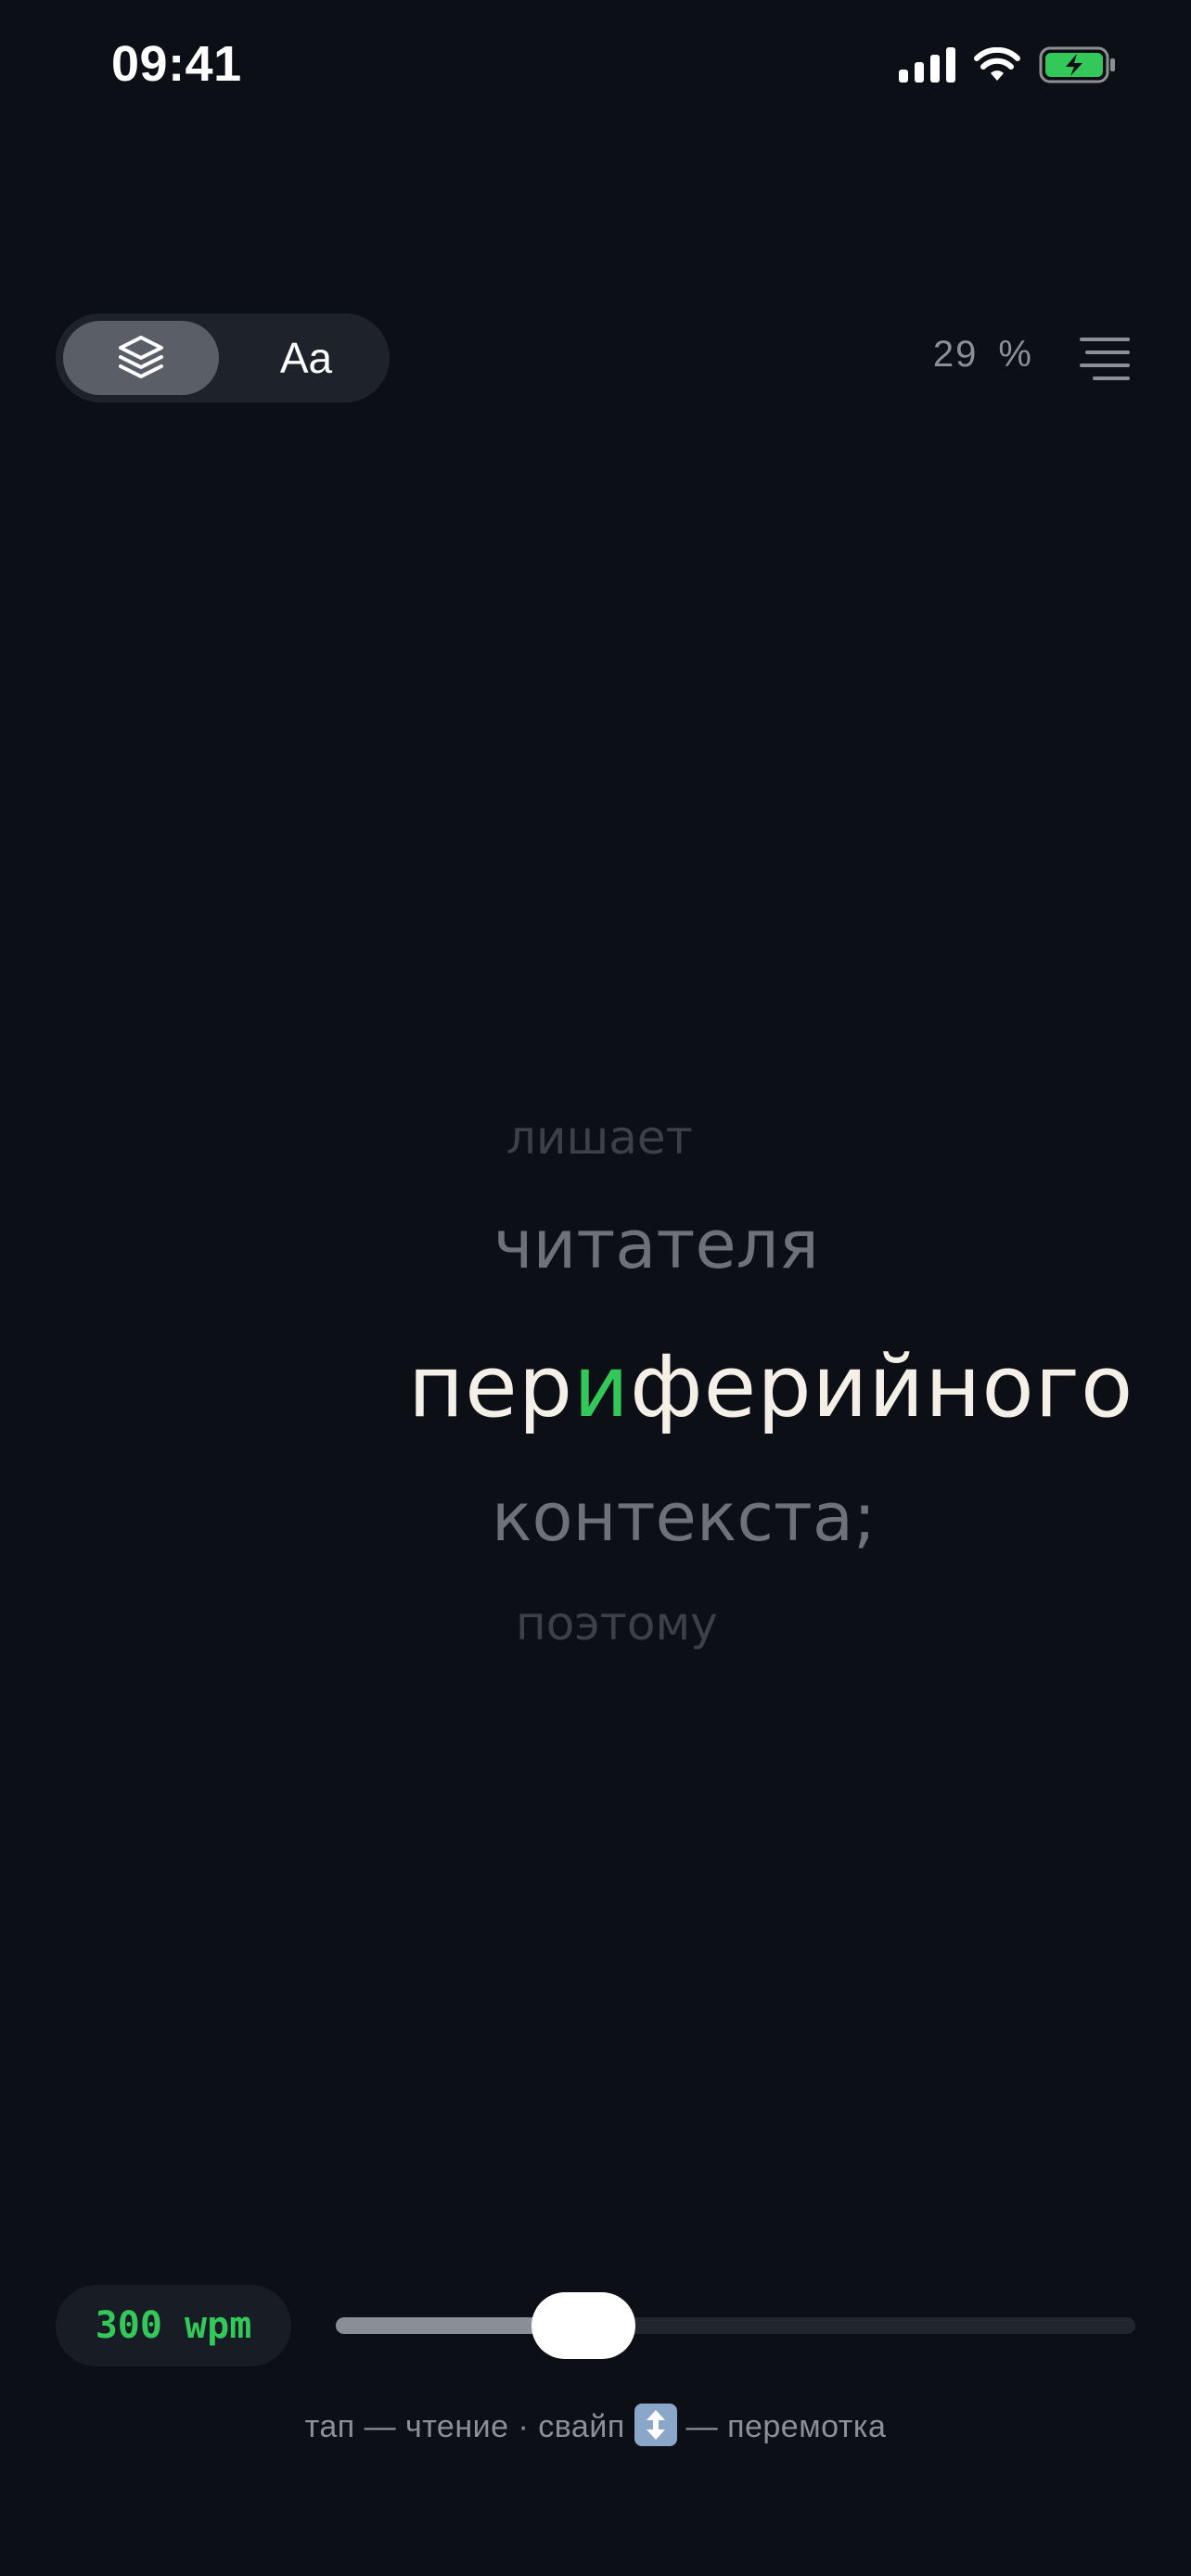  What do you see at coordinates (469, 2426) in the screenshot?
I see `hint-text-before: тап — чтение · свайп` at bounding box center [469, 2426].